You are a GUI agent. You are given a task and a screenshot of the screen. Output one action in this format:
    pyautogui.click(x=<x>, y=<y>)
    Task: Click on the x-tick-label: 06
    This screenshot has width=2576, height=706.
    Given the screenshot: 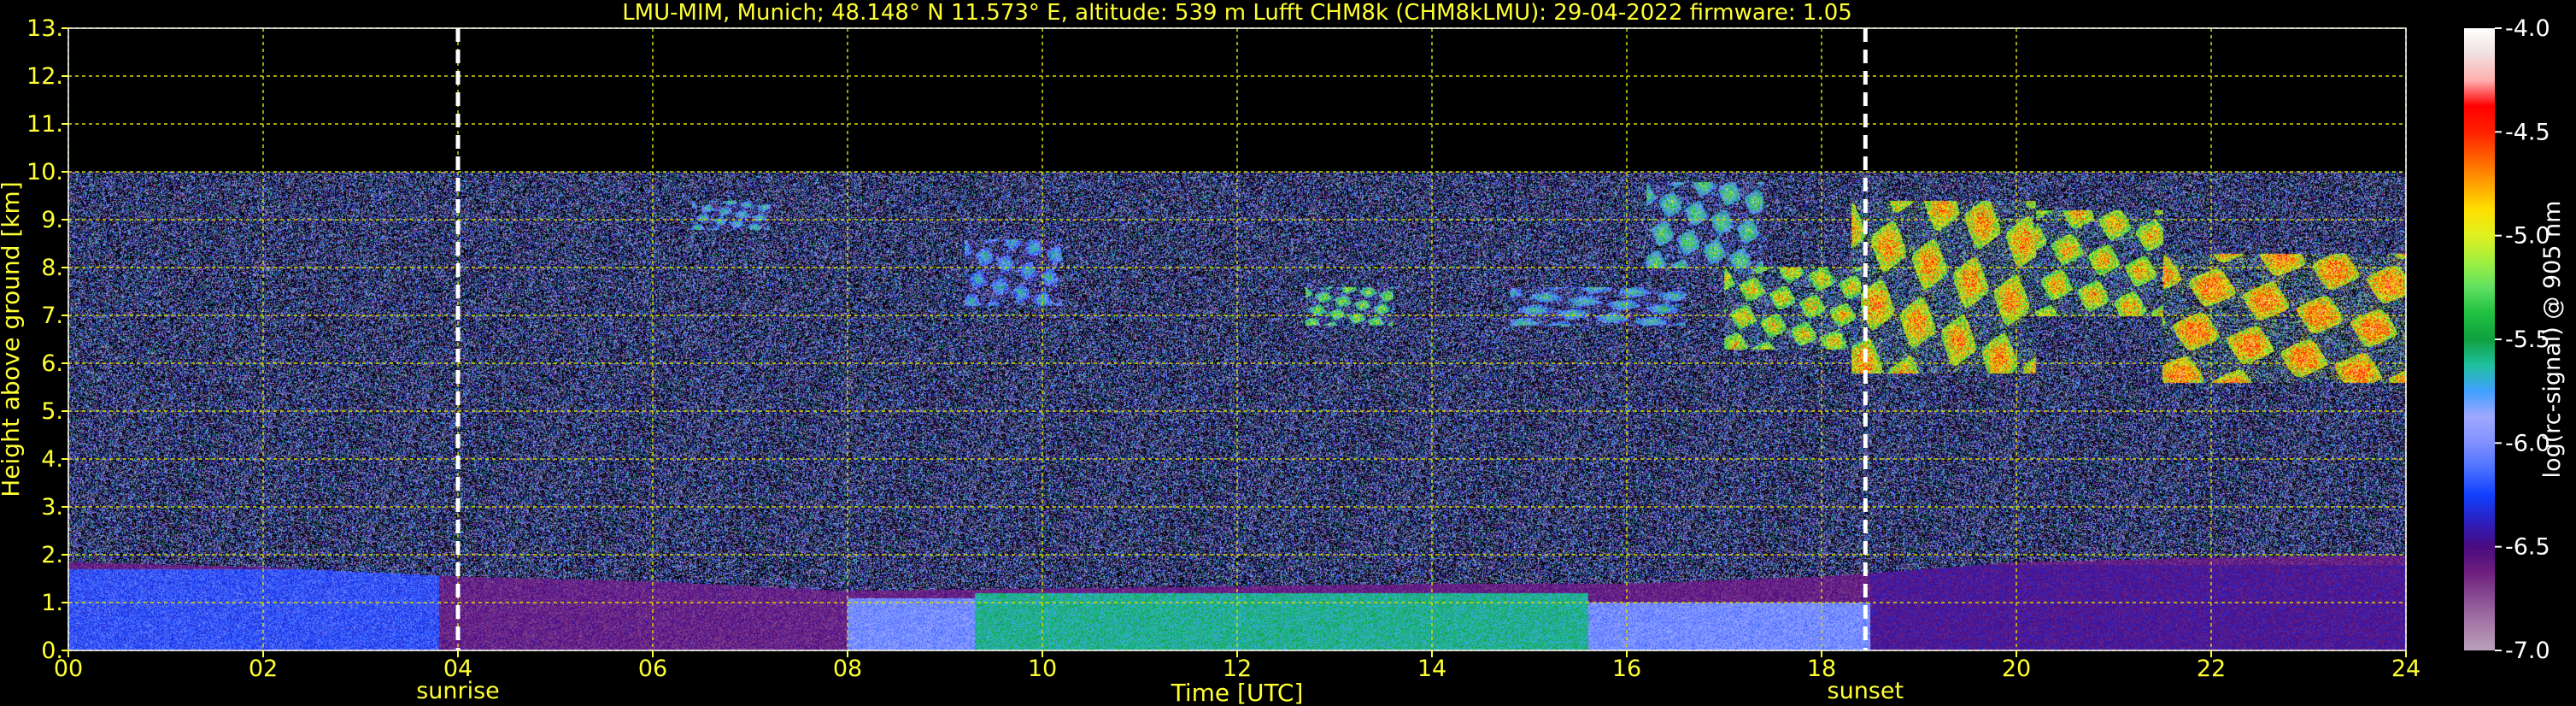 What is the action you would take?
    pyautogui.click(x=652, y=669)
    